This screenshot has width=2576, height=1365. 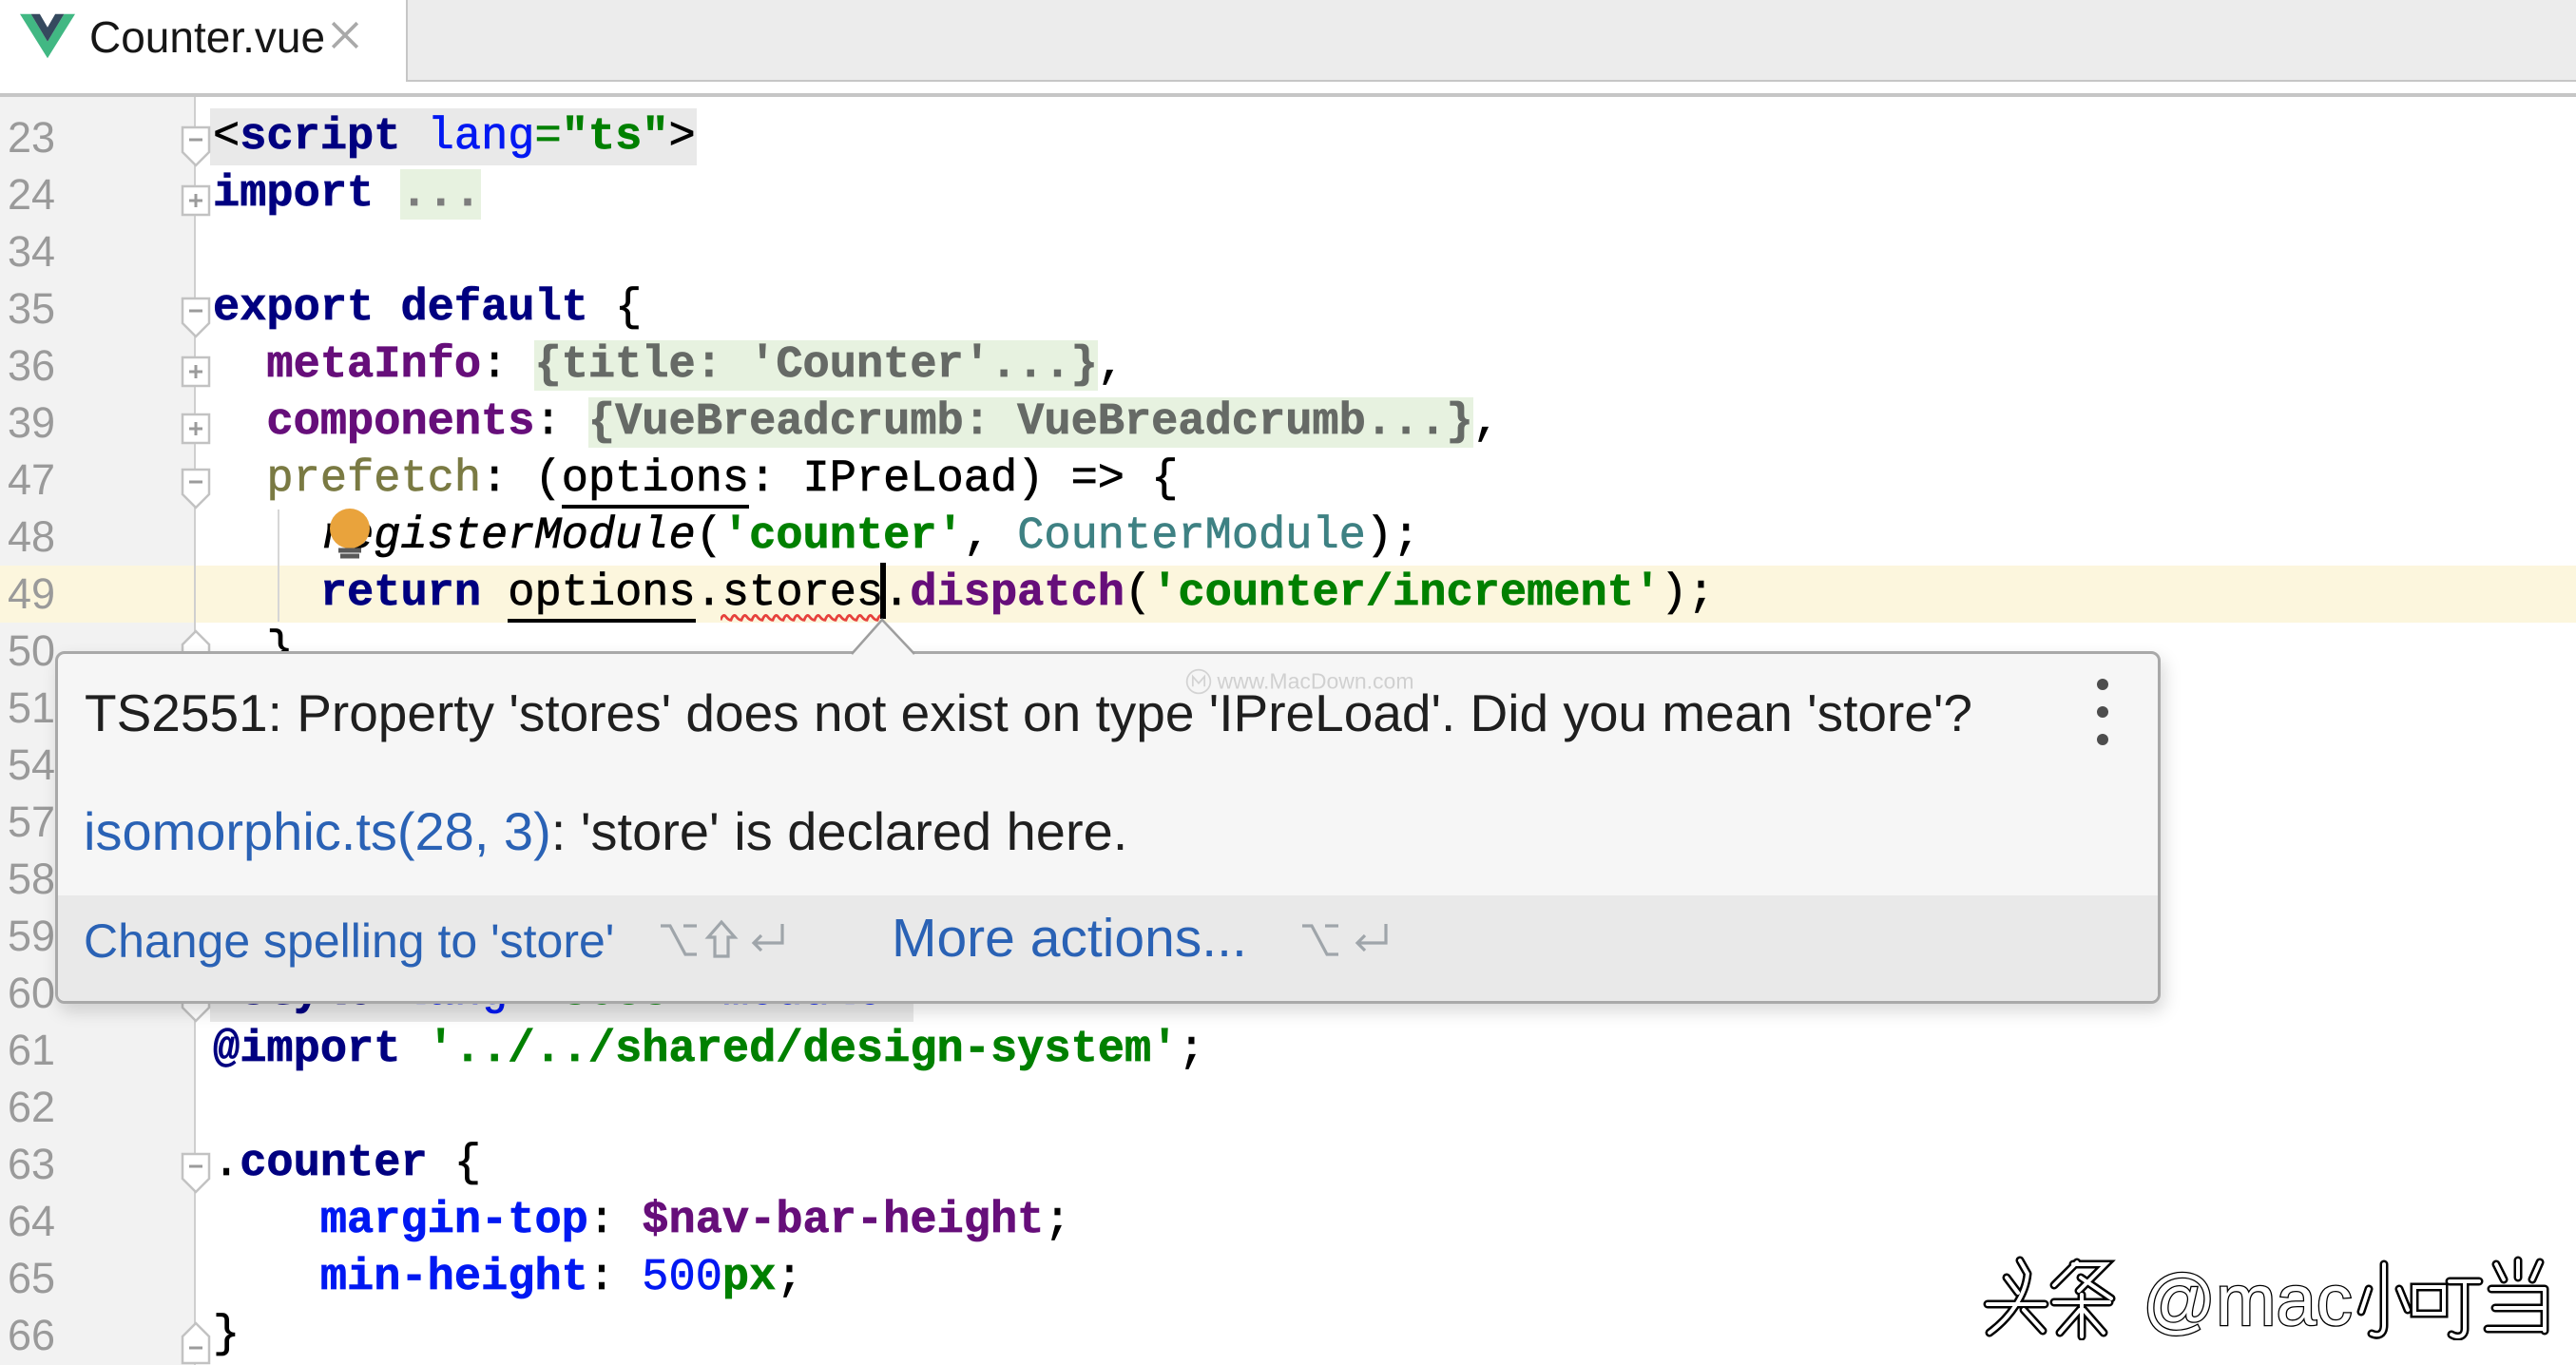 I want to click on svg-text: @mac, so click(x=2248, y=1300).